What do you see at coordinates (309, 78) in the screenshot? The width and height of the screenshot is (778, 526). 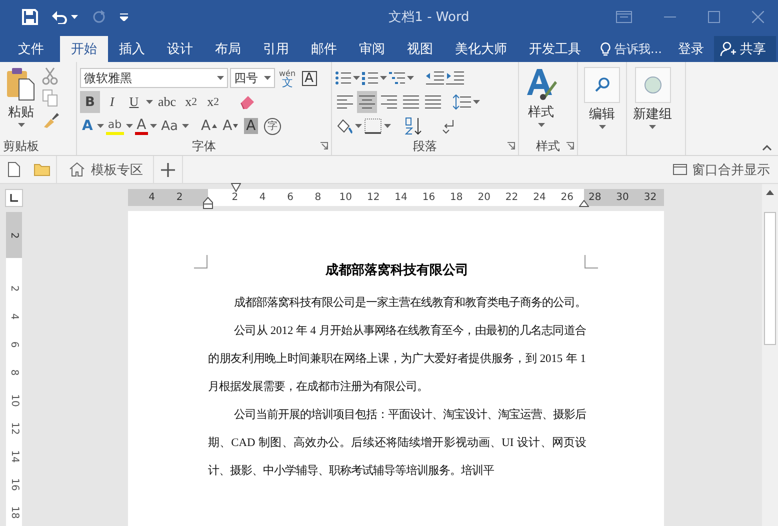 I see `character-border-button: A` at bounding box center [309, 78].